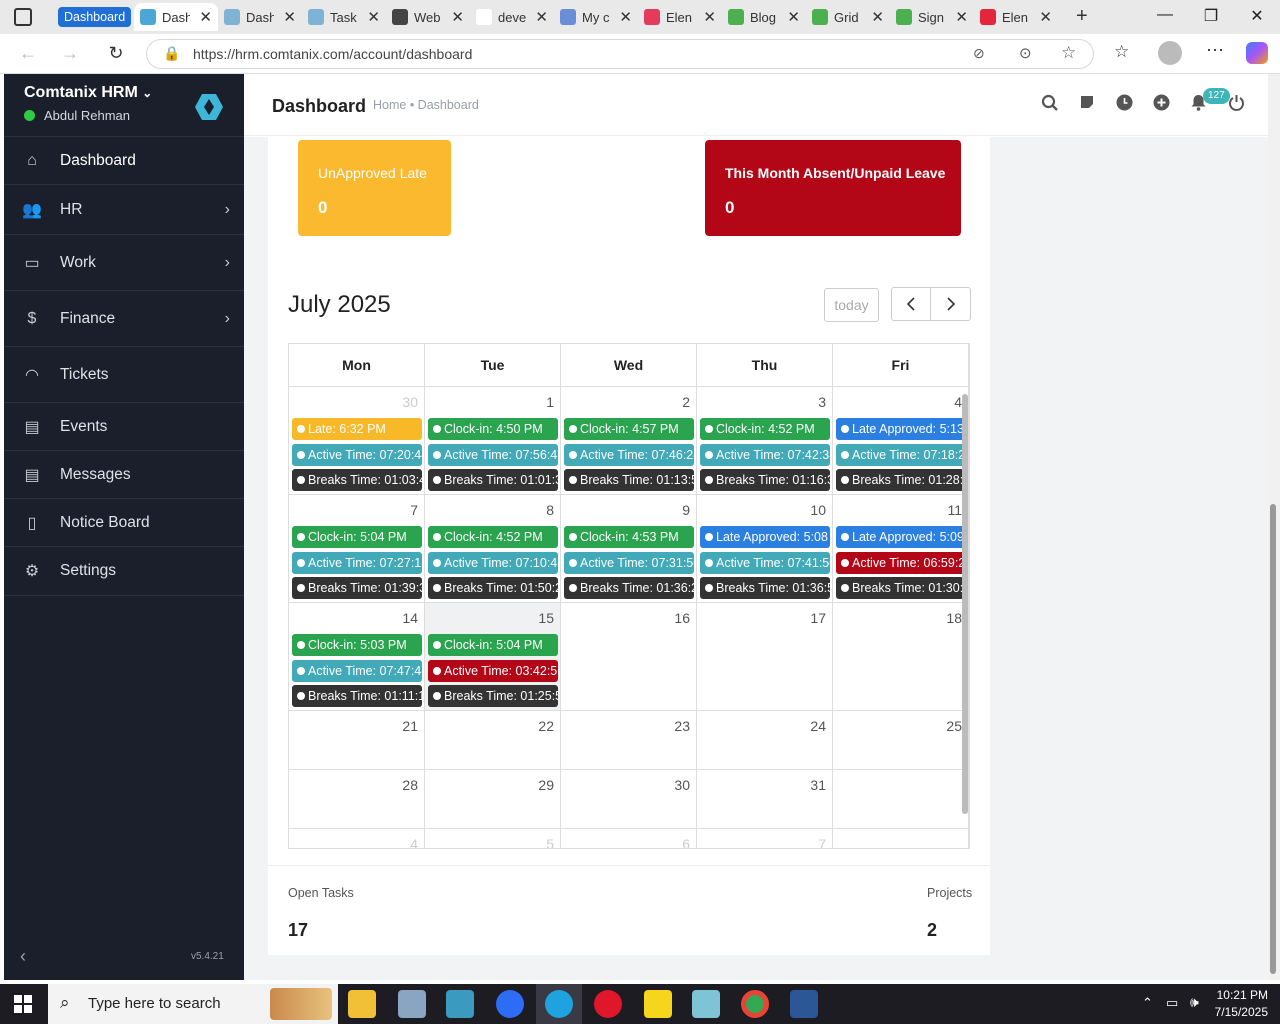  Describe the element at coordinates (833, 188) in the screenshot. I see `absent-leave-card: This Month Absent/Unpaid Leave 0` at that location.